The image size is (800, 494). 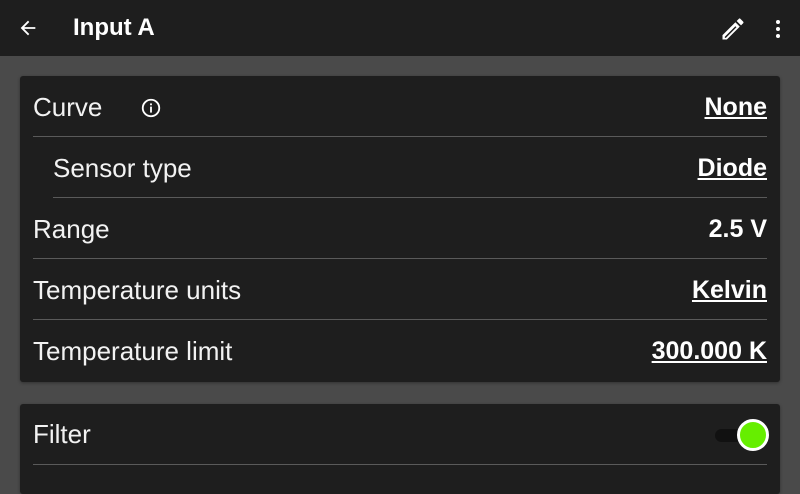 I want to click on more-vert-icon, so click(x=778, y=29).